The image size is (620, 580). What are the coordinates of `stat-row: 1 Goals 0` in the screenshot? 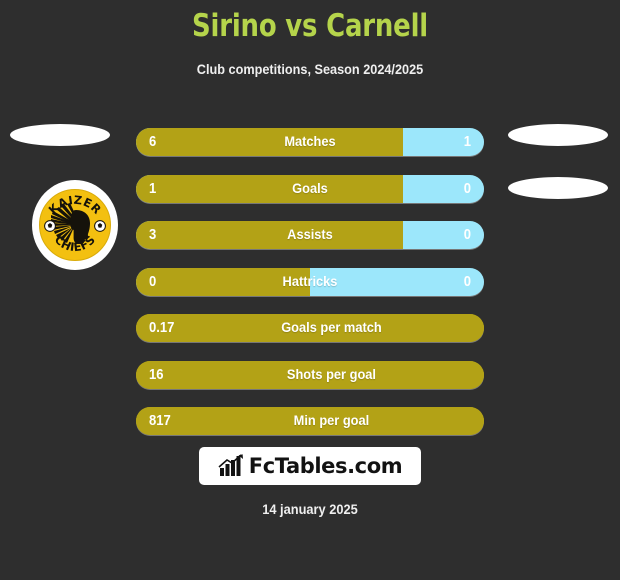 It's located at (310, 188).